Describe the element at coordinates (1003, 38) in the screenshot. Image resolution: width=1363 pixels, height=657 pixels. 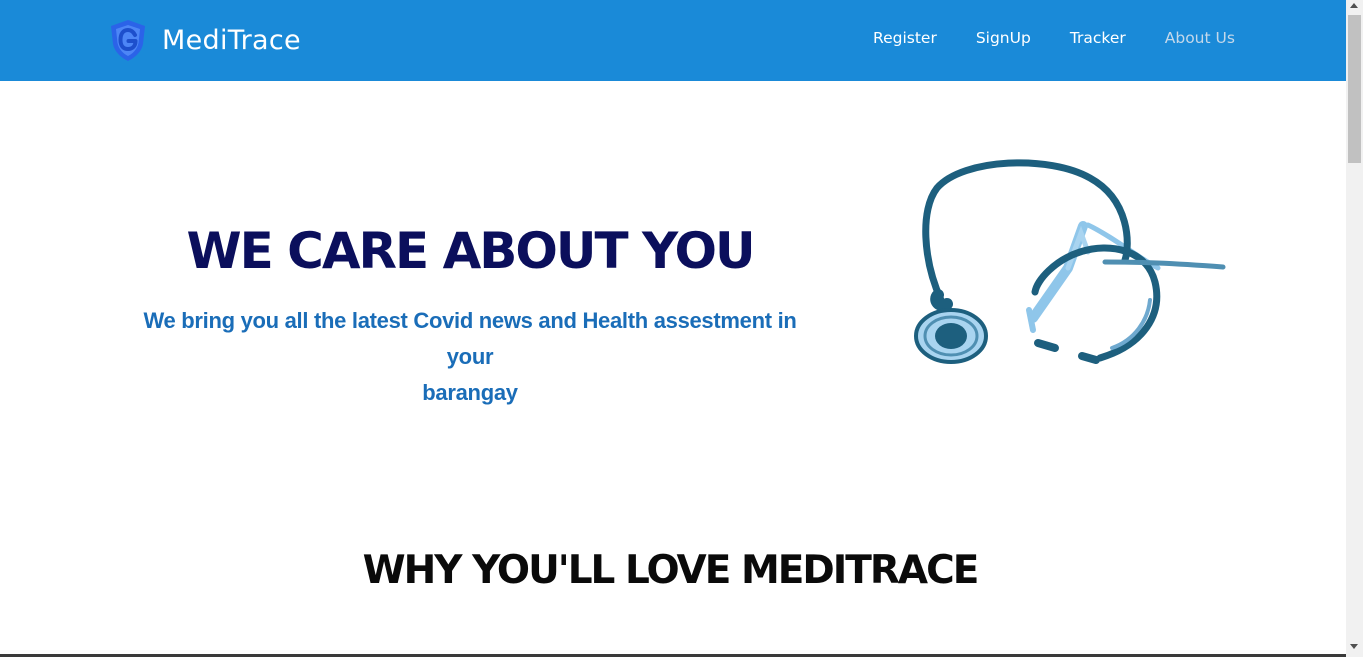
I see `nav-signup-link: SignUp` at that location.